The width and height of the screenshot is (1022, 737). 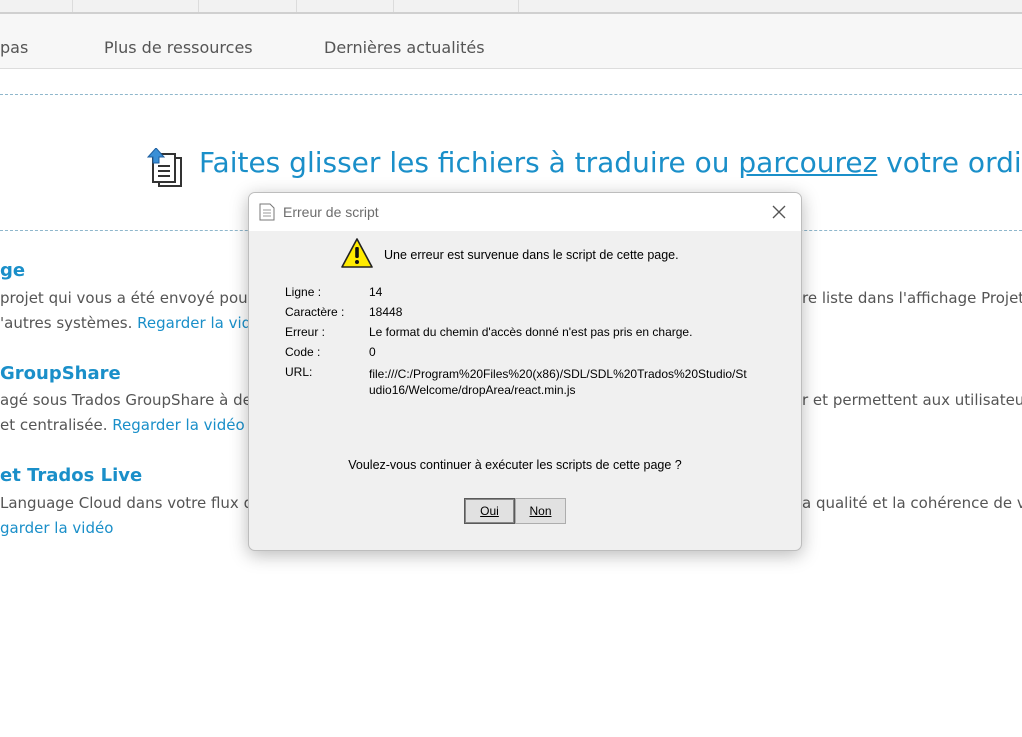 What do you see at coordinates (807, 162) in the screenshot?
I see `browse-link: parcourez` at bounding box center [807, 162].